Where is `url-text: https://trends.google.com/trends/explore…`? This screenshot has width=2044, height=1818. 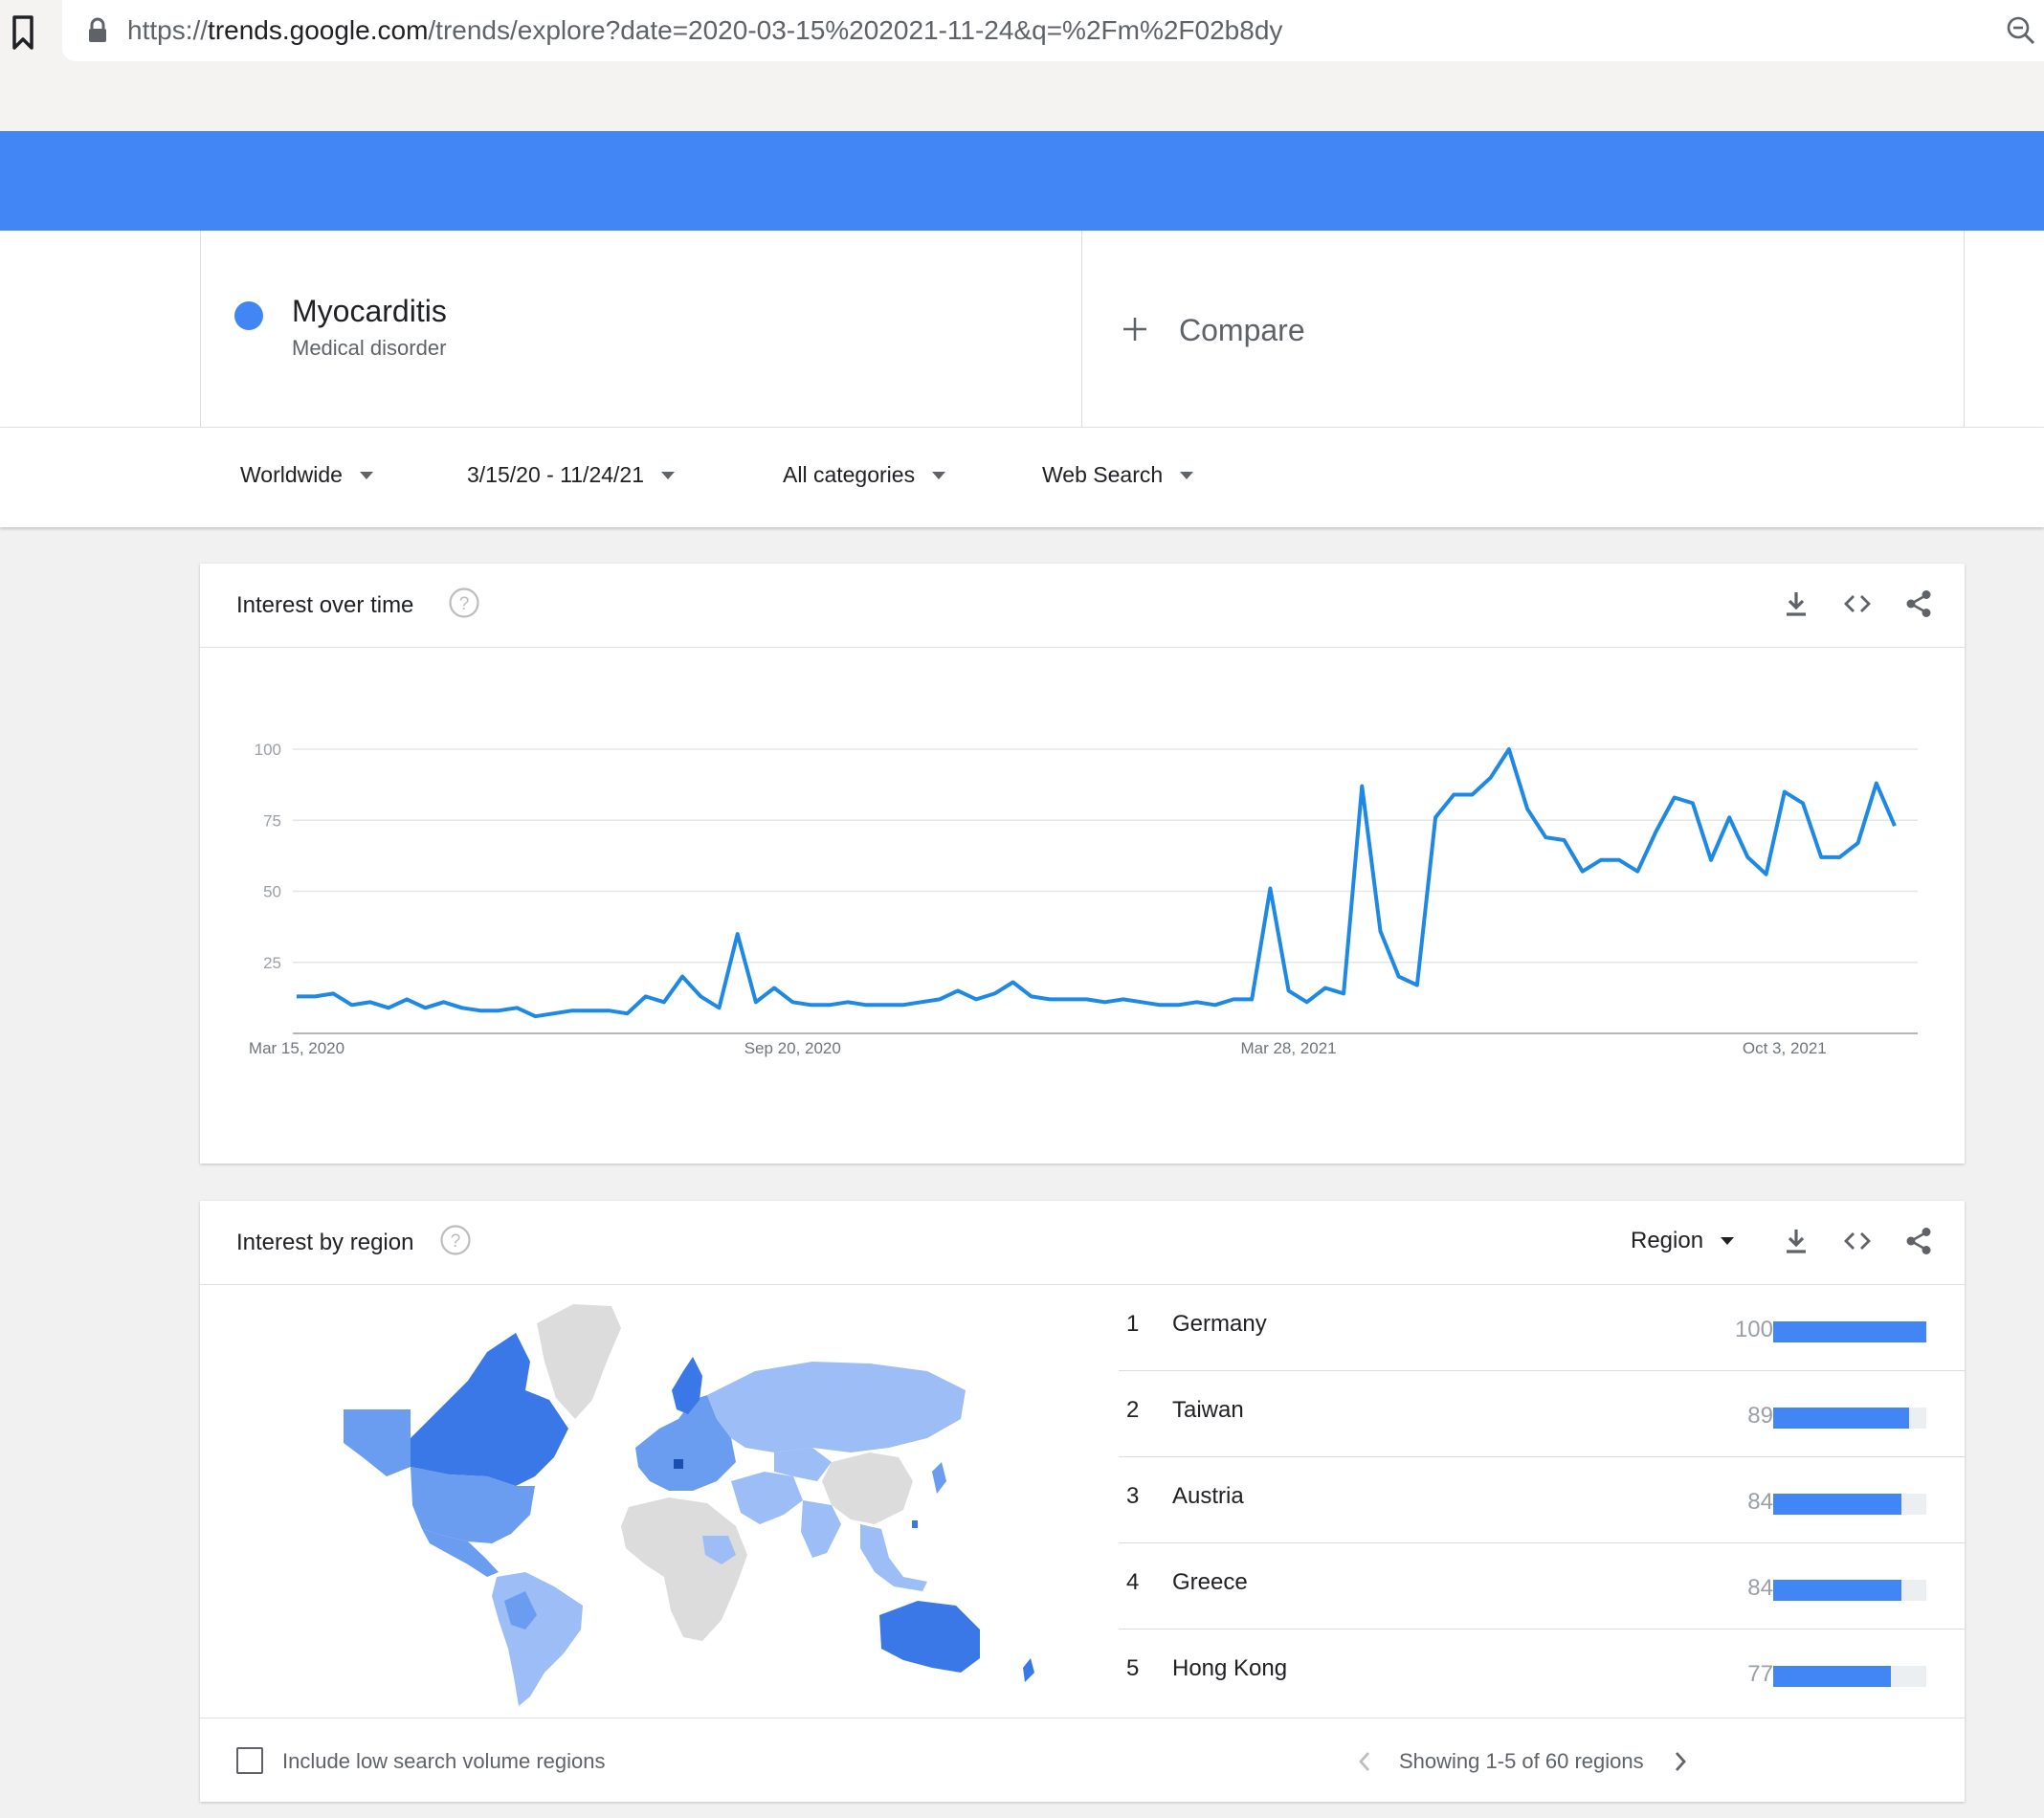 url-text: https://trends.google.com/trends/explore… is located at coordinates (704, 30).